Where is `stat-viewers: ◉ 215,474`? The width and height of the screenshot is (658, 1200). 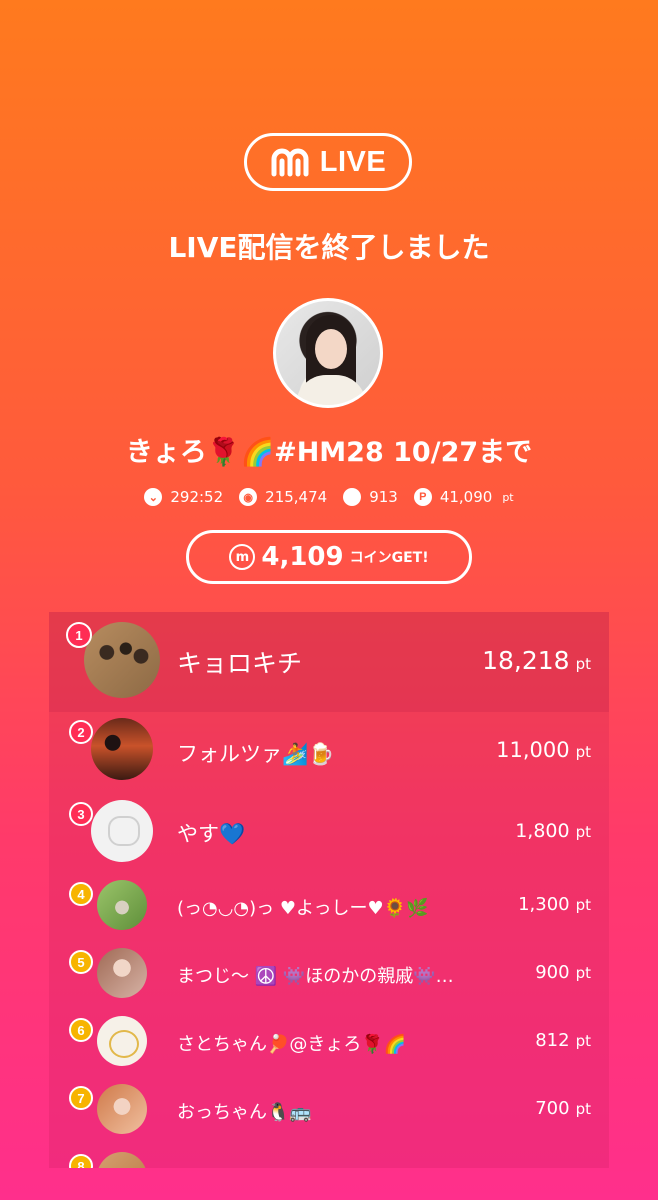 stat-viewers: ◉ 215,474 is located at coordinates (283, 497).